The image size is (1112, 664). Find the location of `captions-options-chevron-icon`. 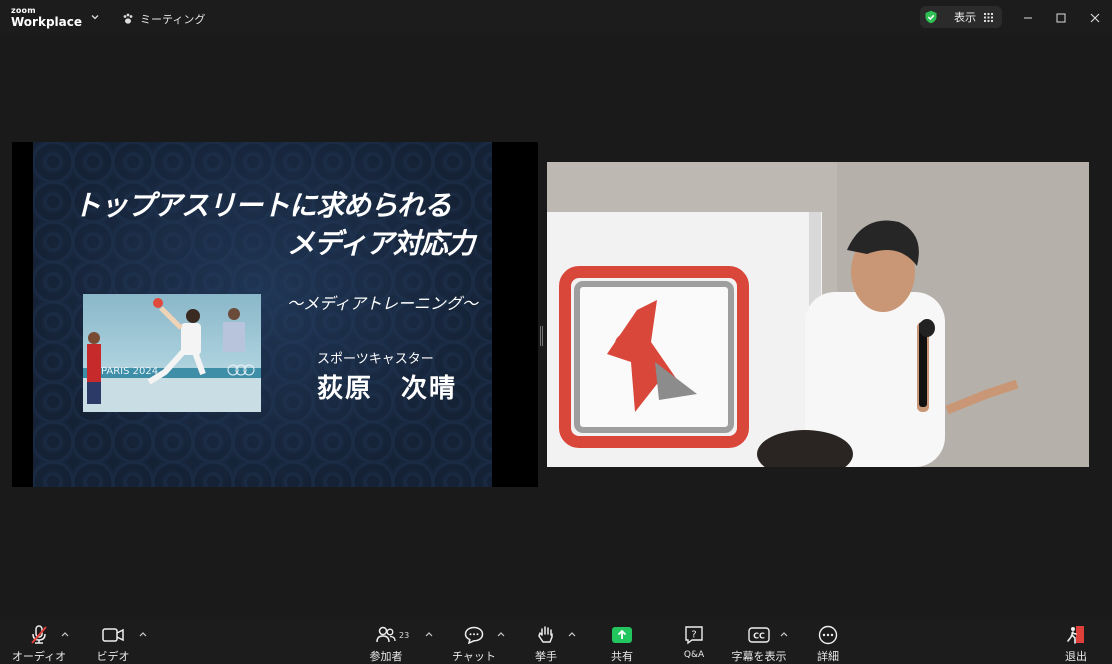

captions-options-chevron-icon is located at coordinates (784, 634).